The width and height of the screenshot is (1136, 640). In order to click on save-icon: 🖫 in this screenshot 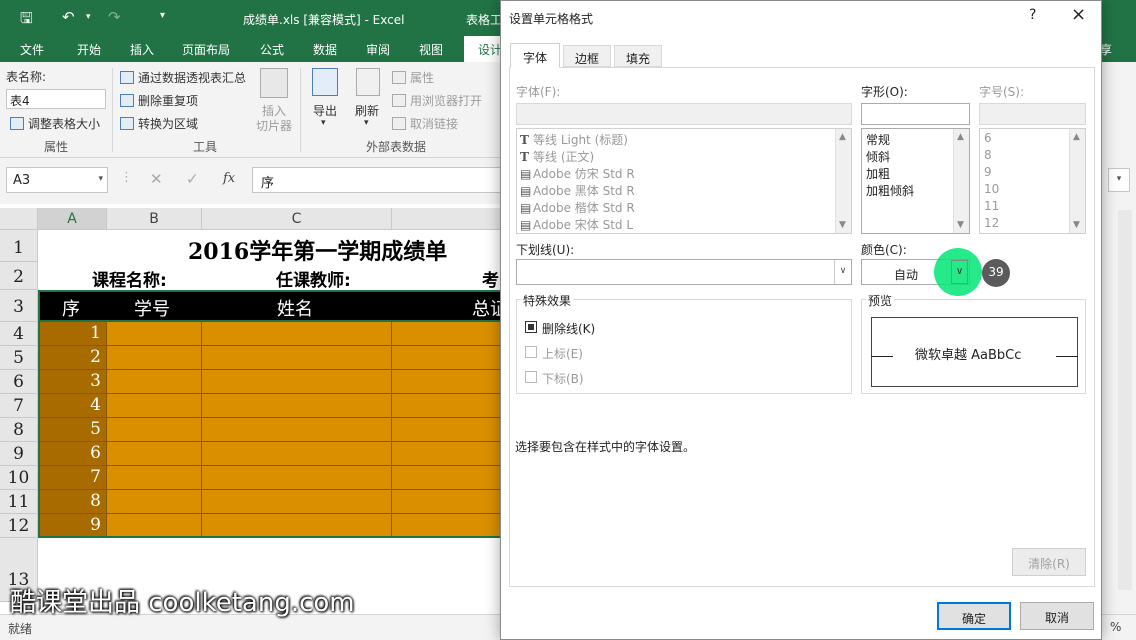, I will do `click(26, 20)`.